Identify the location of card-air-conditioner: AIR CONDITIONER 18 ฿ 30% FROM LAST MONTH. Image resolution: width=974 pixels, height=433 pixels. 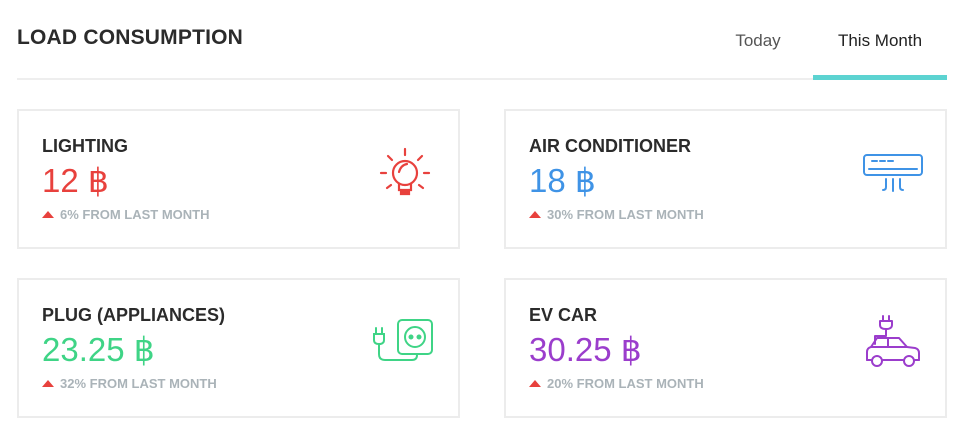
(725, 179).